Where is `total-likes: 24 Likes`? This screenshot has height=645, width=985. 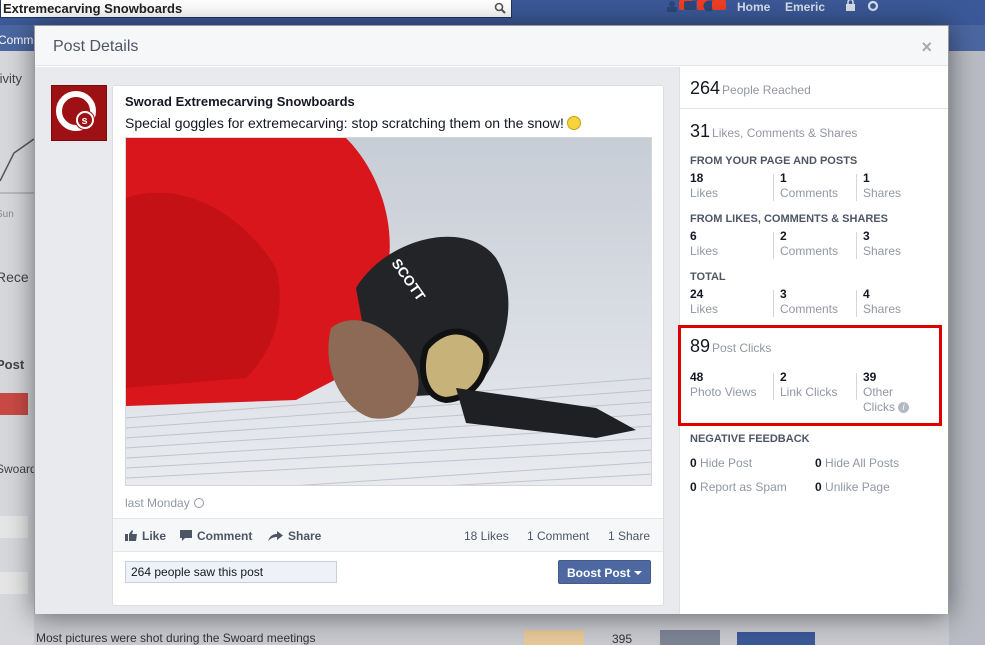
total-likes: 24 Likes is located at coordinates (704, 302).